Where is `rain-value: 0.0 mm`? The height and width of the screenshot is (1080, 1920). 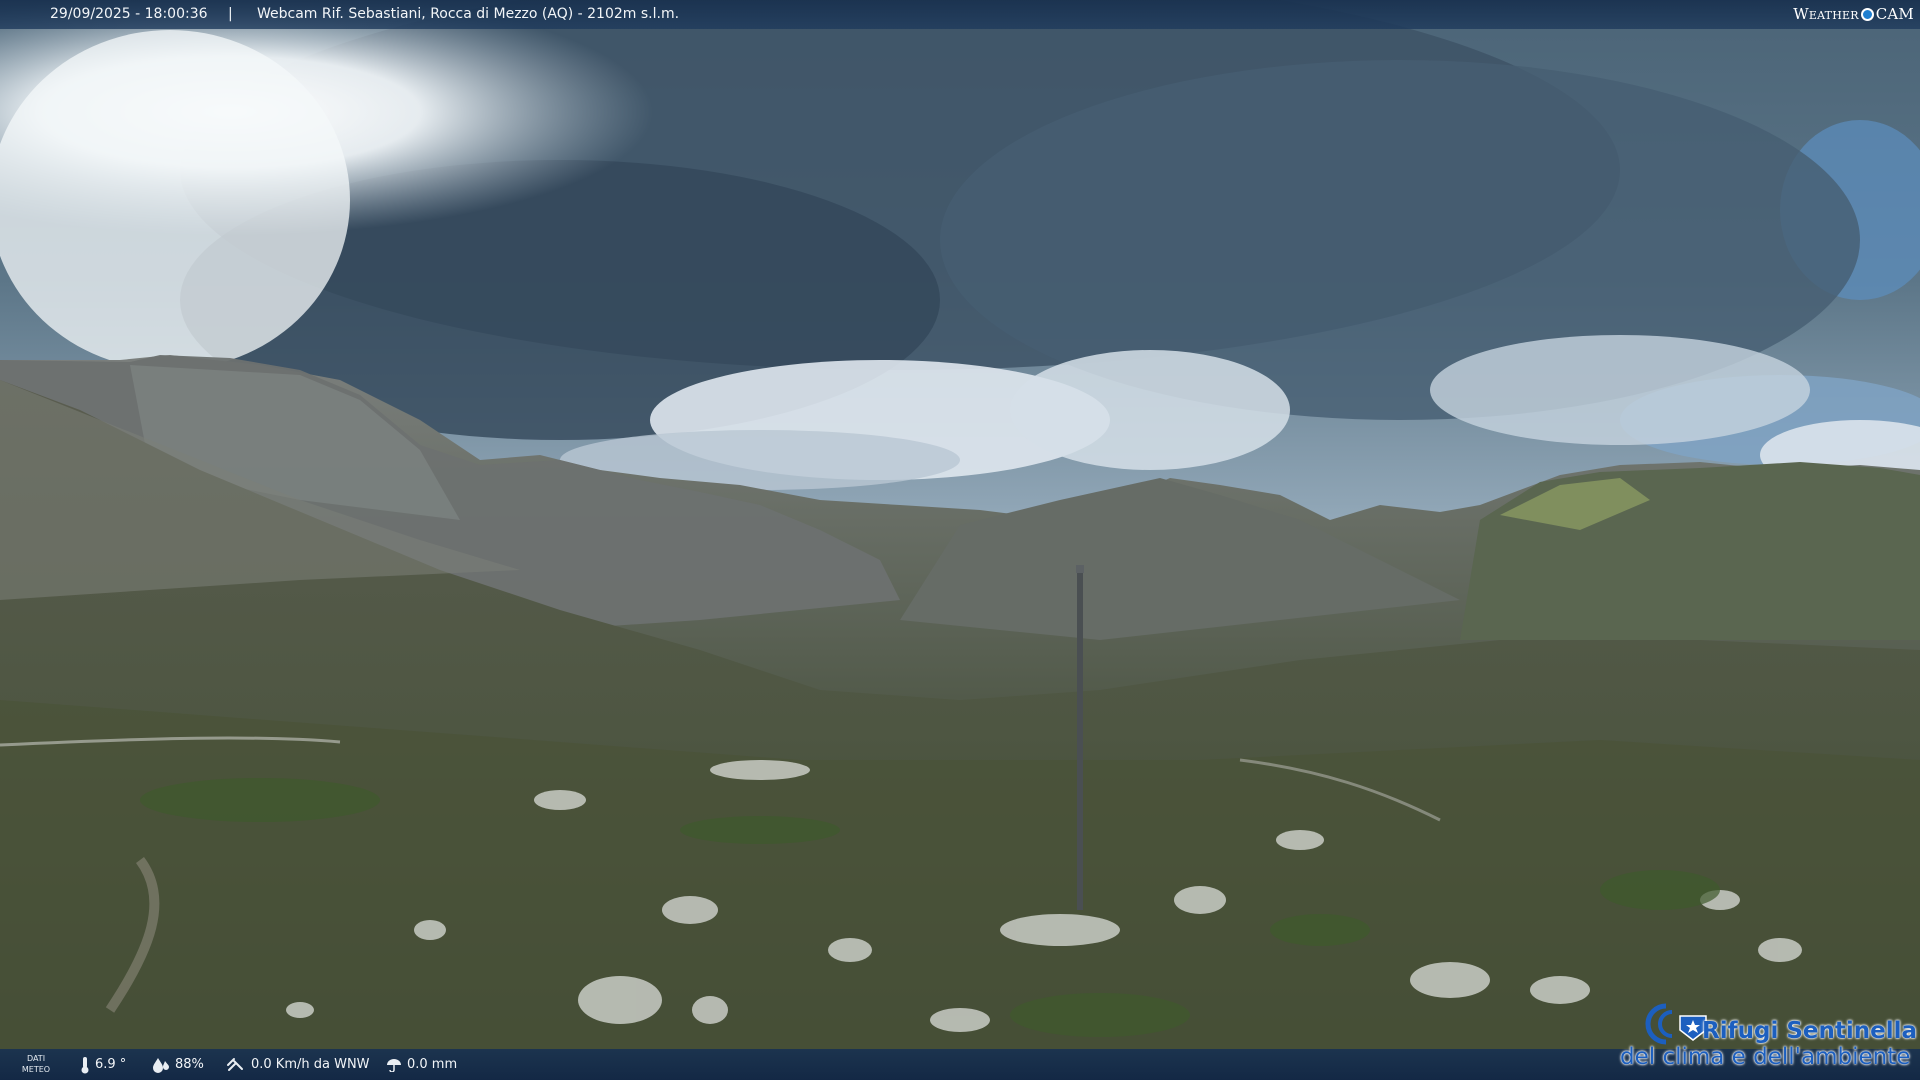 rain-value: 0.0 mm is located at coordinates (432, 1064).